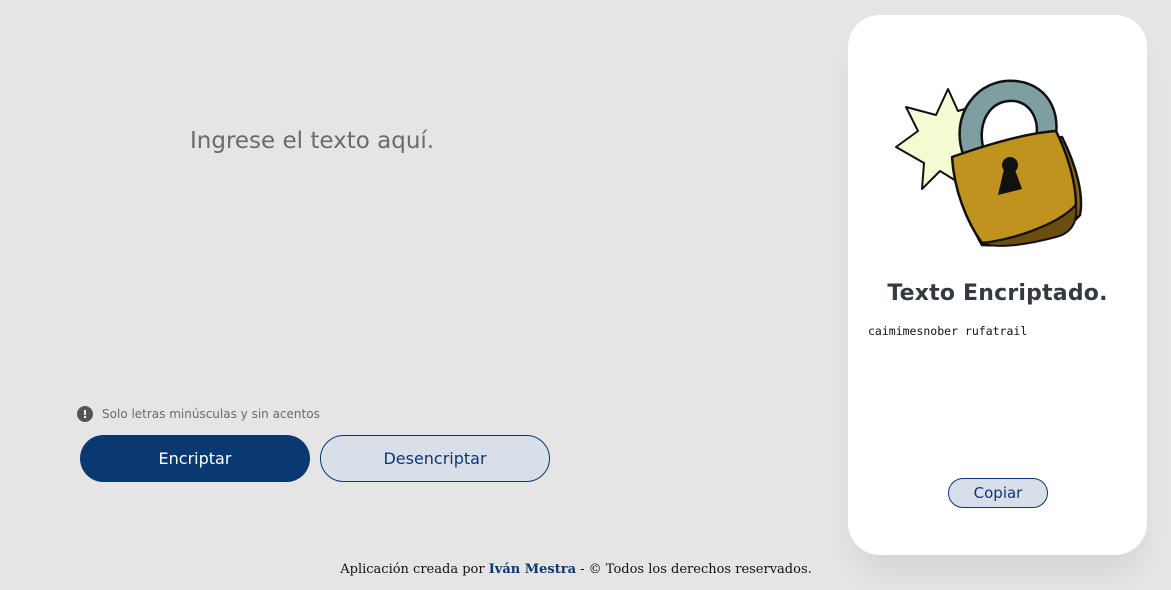 This screenshot has height=590, width=1171. Describe the element at coordinates (532, 569) in the screenshot. I see `author-link: Iván Mestra` at that location.